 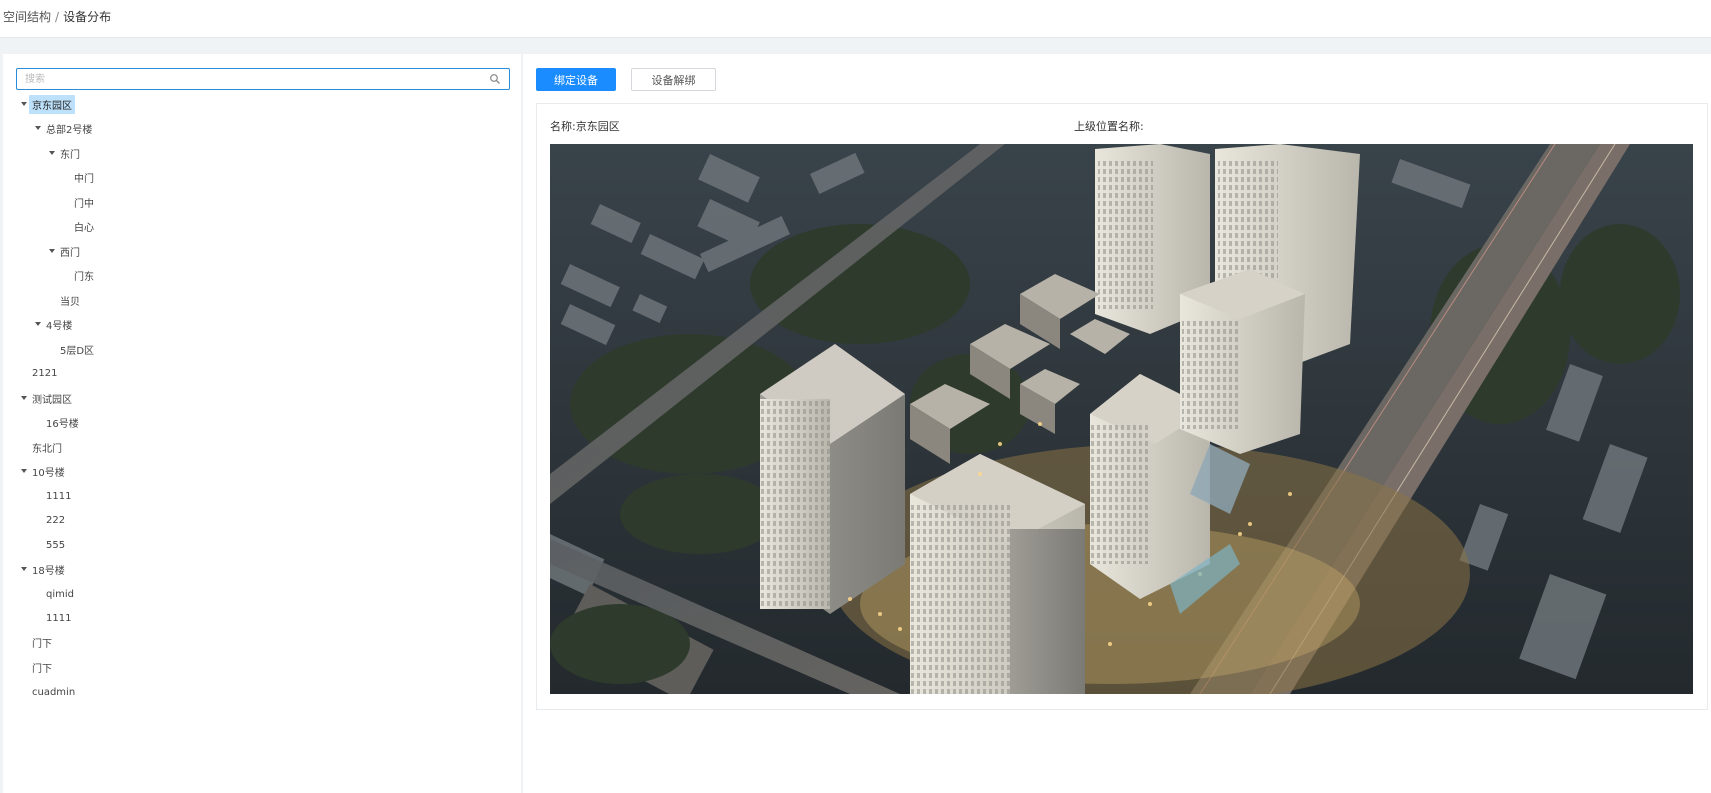 I want to click on tree-node-label: 16号楼, so click(x=62, y=424).